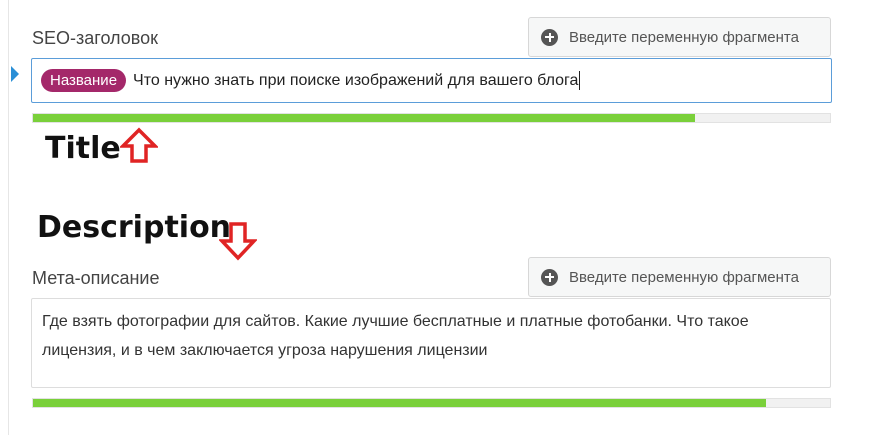 This screenshot has width=889, height=435. I want to click on seo-title-progress-fill, so click(364, 118).